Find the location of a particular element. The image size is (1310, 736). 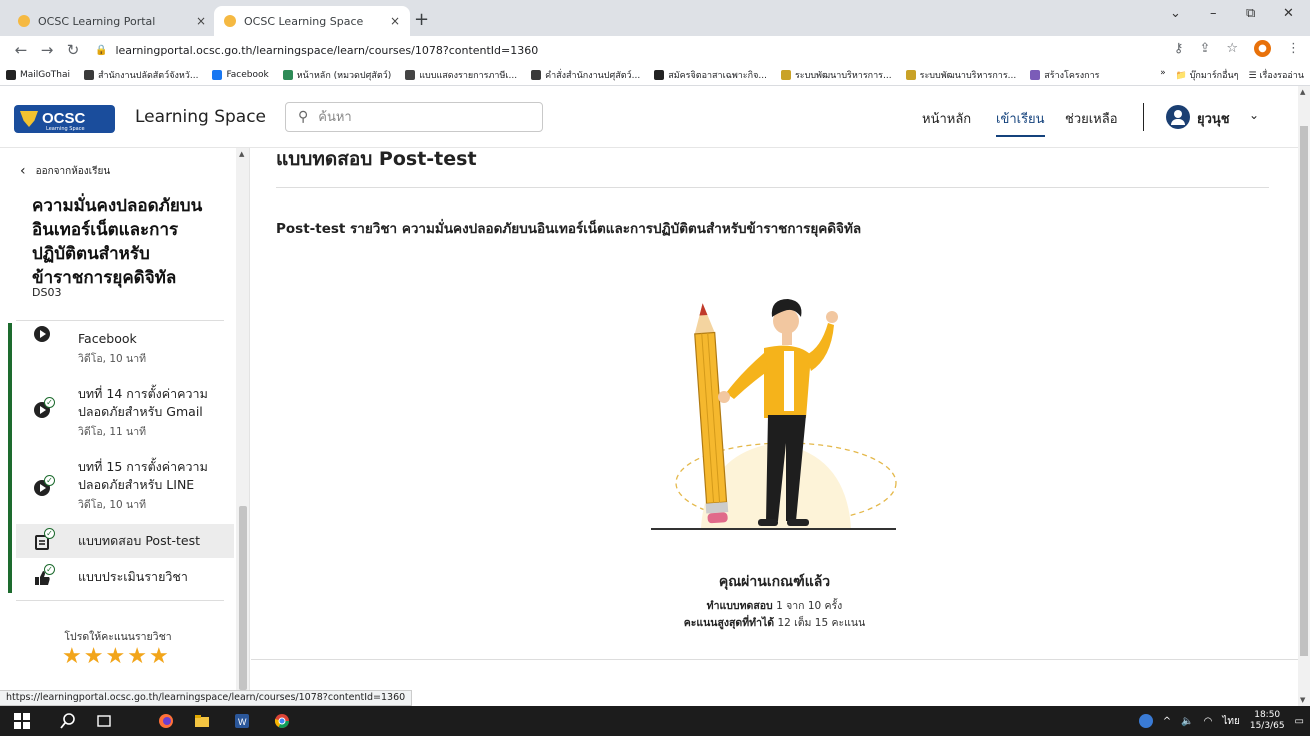

nav-home: หน้าหลัก is located at coordinates (946, 118).